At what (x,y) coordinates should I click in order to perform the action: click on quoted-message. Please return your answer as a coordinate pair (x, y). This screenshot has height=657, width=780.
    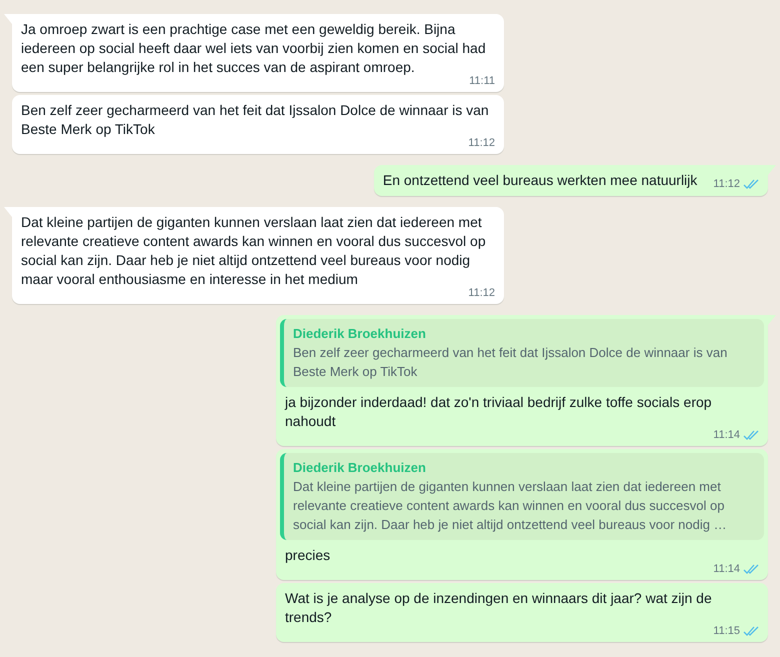
    Looking at the image, I should click on (522, 496).